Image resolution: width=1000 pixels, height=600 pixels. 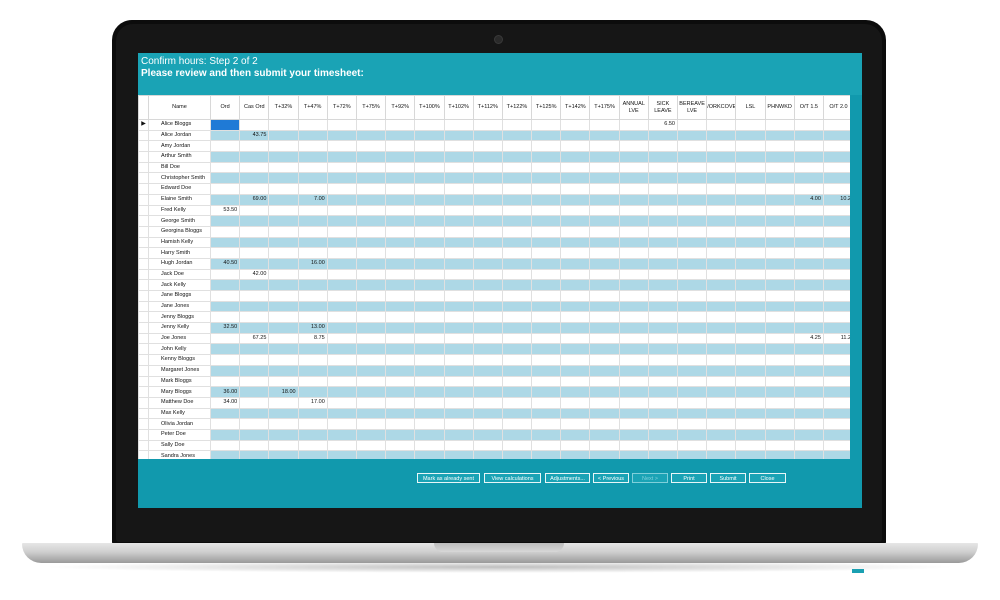 What do you see at coordinates (650, 478) in the screenshot?
I see `next-button: Next >` at bounding box center [650, 478].